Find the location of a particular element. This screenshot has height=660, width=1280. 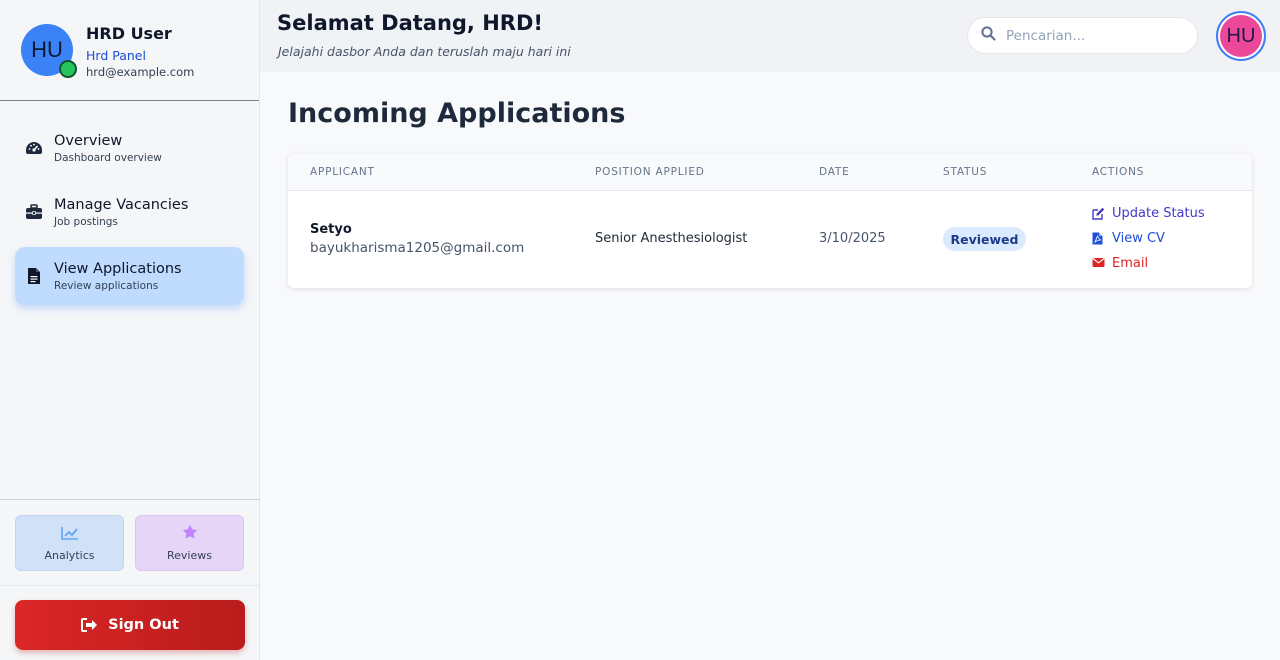

column-header-position: POSITION APPLIED is located at coordinates (650, 172).